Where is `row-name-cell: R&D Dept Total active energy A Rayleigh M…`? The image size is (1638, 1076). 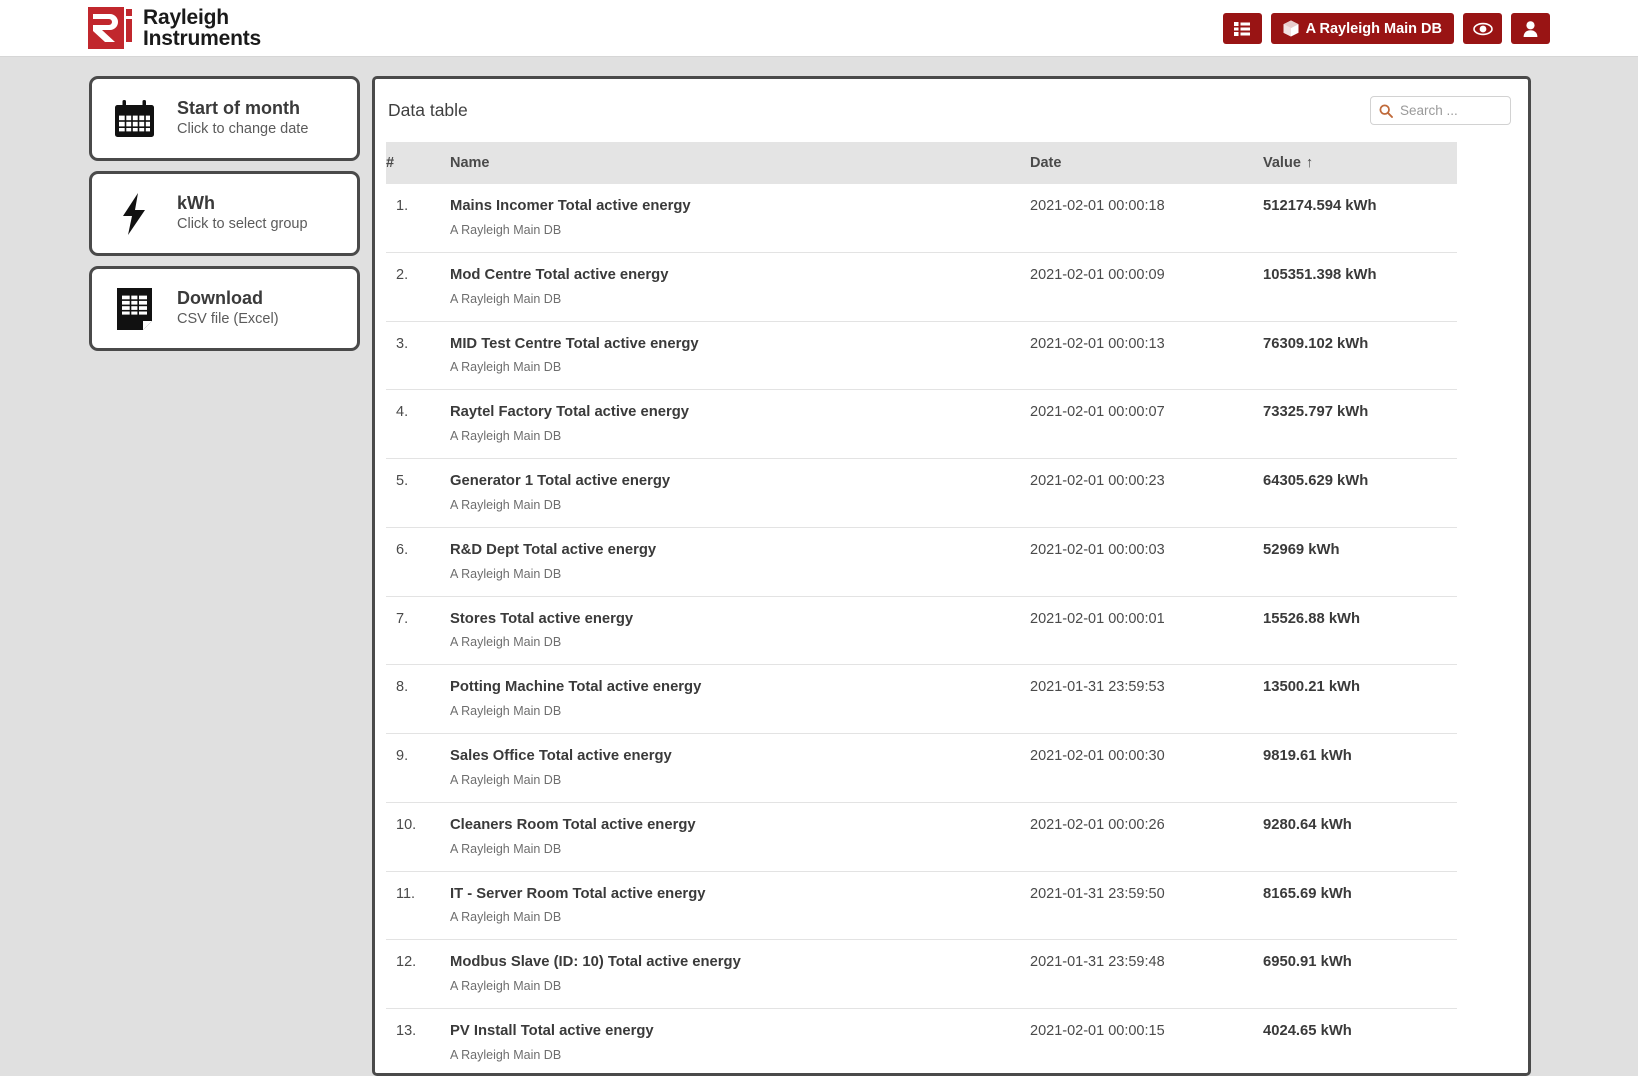
row-name-cell: R&D Dept Total active energy A Rayleigh M… is located at coordinates (740, 561).